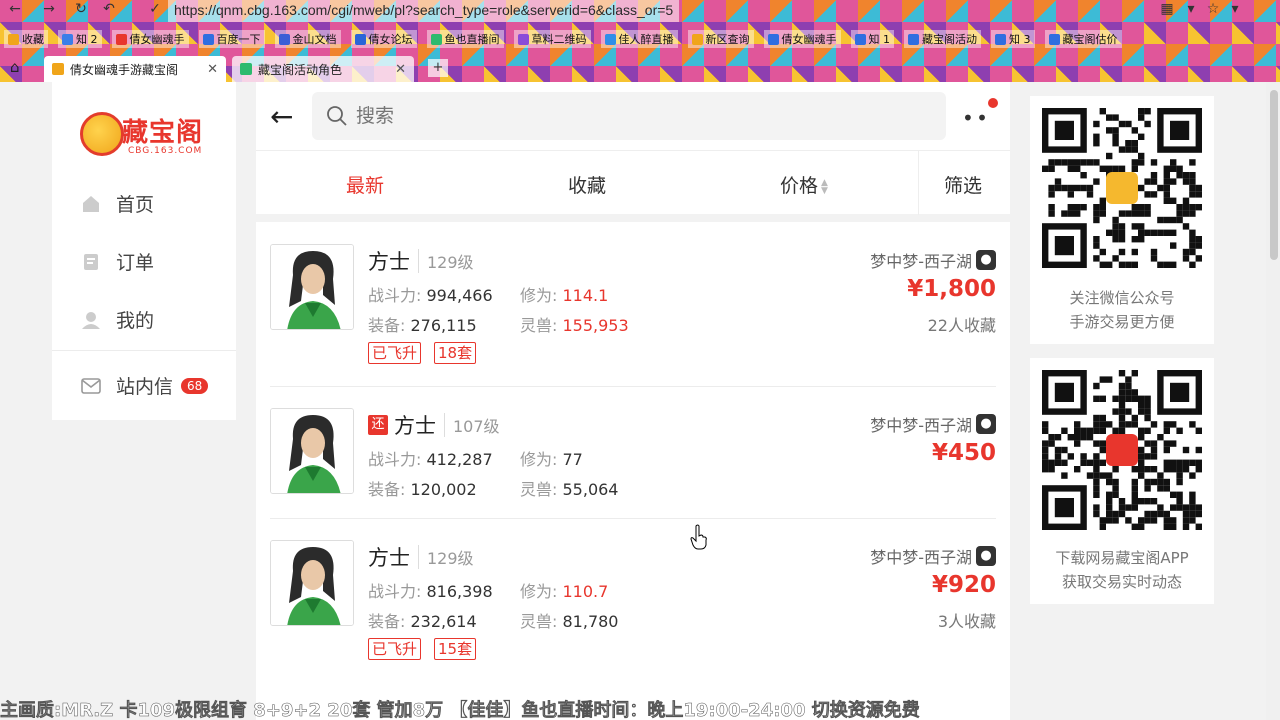 The width and height of the screenshot is (1280, 720). I want to click on return-badge: 还, so click(378, 425).